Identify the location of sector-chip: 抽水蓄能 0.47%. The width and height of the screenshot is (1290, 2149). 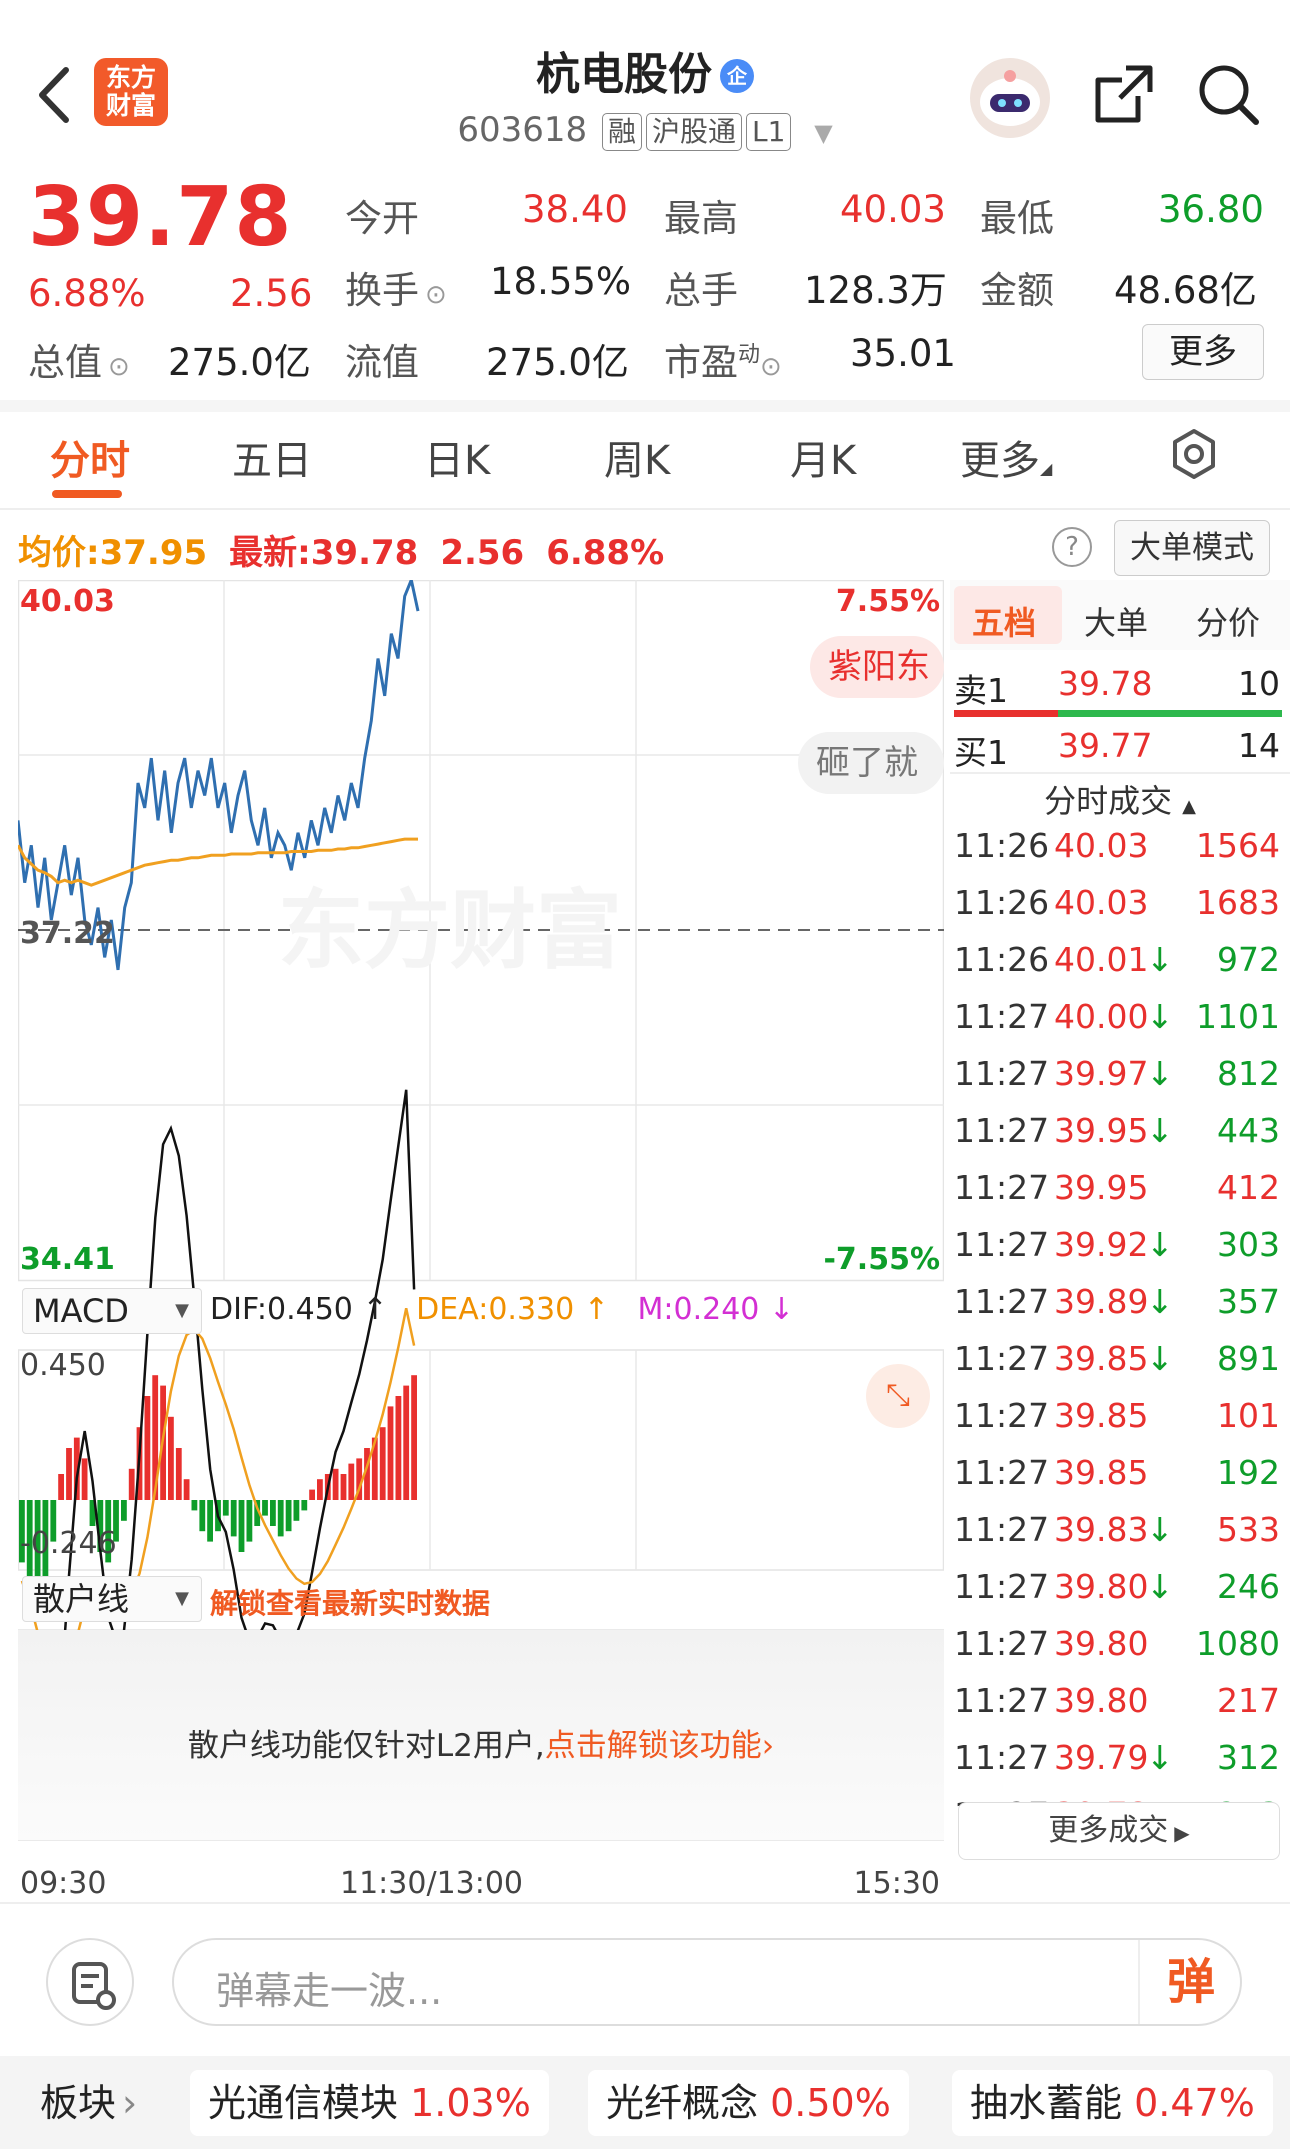
(1112, 2103).